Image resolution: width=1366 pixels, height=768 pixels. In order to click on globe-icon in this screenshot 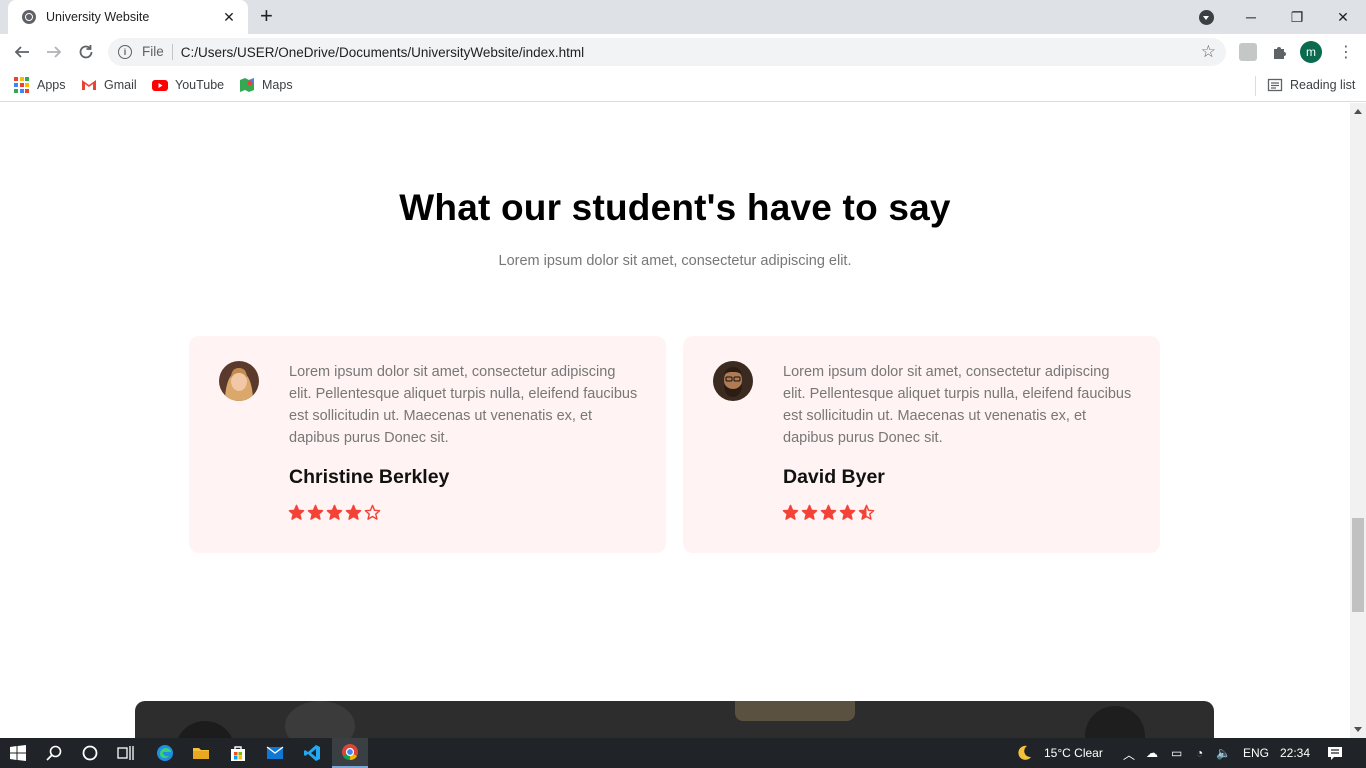, I will do `click(29, 17)`.